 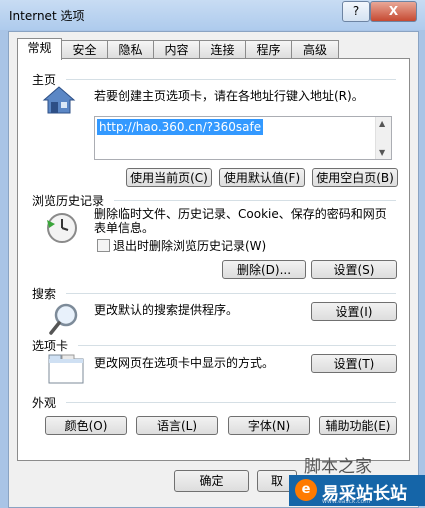 What do you see at coordinates (229, 96) in the screenshot?
I see `homepage-description: 若要创建主页选项卡，请在各地址行键入地址(R)。` at bounding box center [229, 96].